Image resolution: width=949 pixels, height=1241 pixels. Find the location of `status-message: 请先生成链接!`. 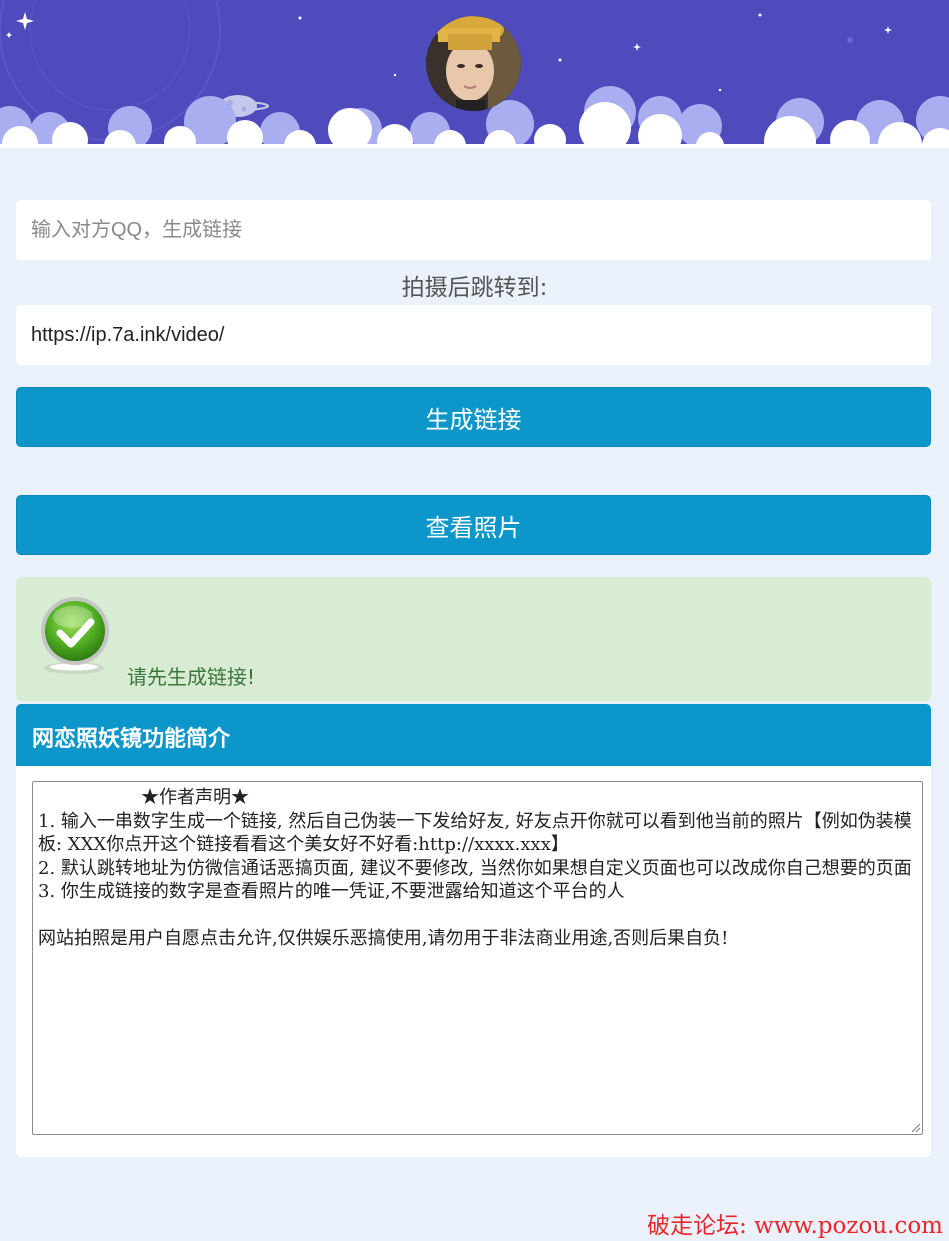

status-message: 请先生成链接! is located at coordinates (191, 677).